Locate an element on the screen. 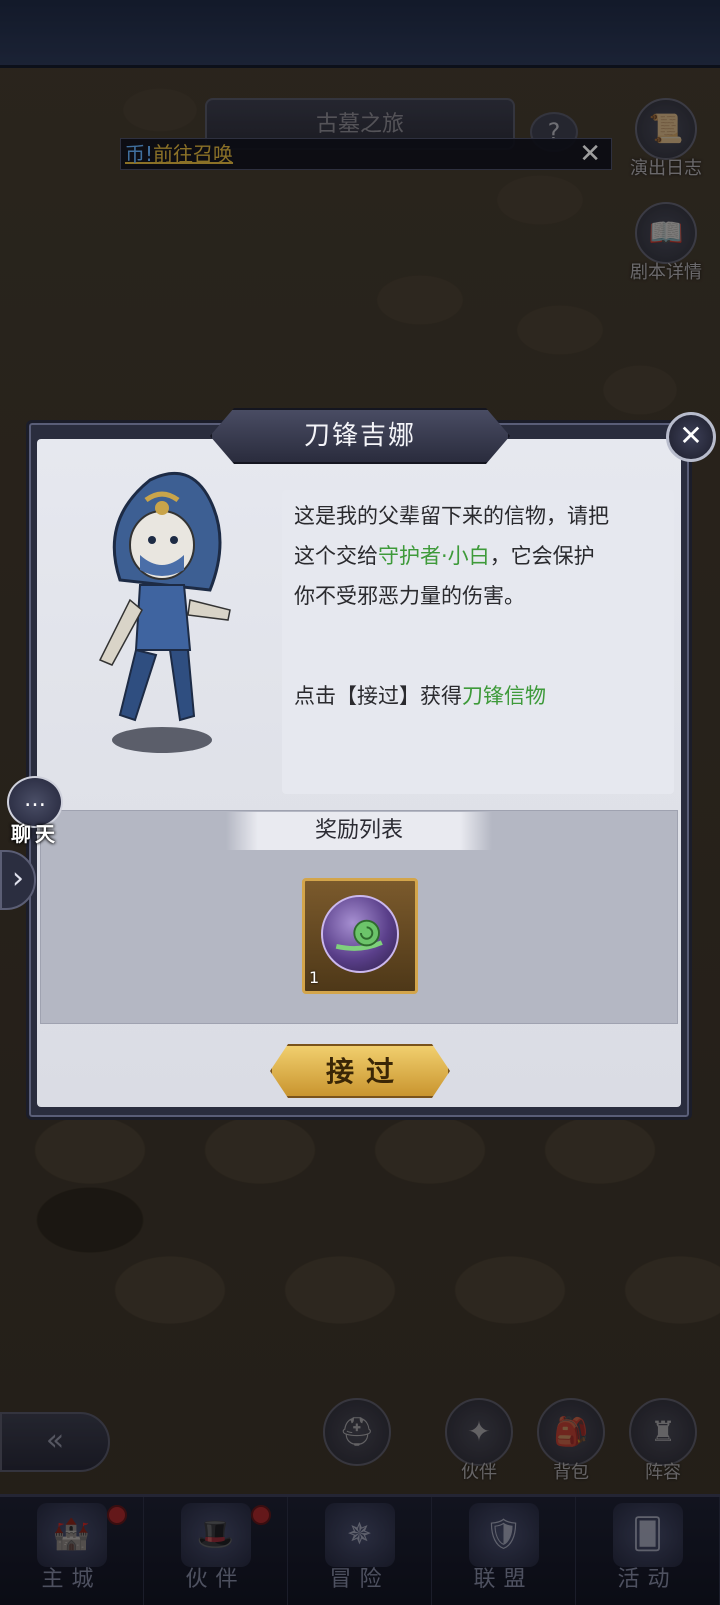  speech-line-3: 你不受邪恶力量的伤害。 is located at coordinates (409, 596).